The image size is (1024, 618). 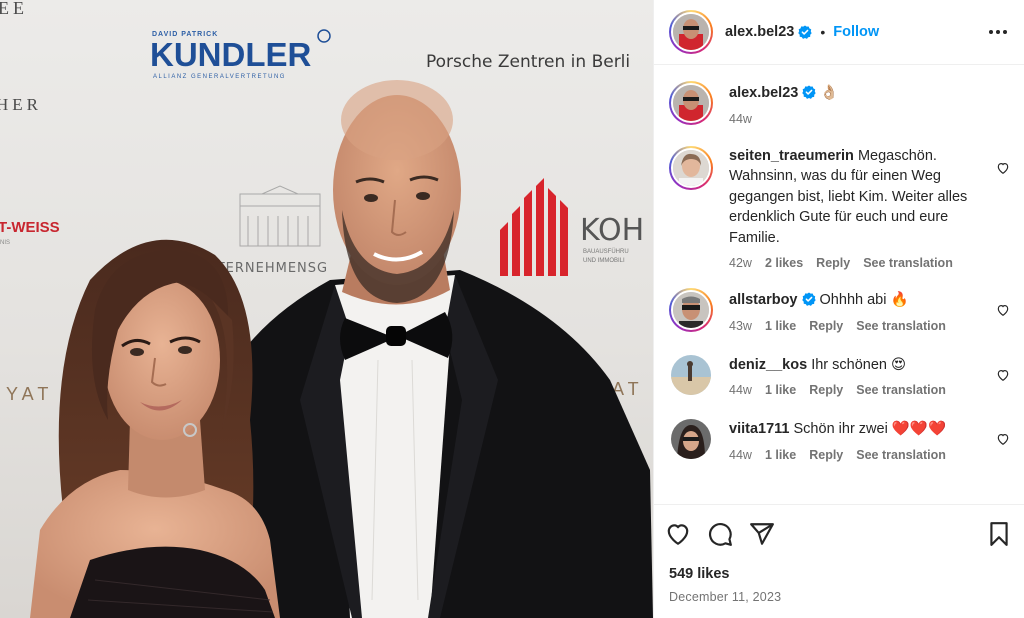 What do you see at coordinates (740, 326) in the screenshot?
I see `comment-age: 43w` at bounding box center [740, 326].